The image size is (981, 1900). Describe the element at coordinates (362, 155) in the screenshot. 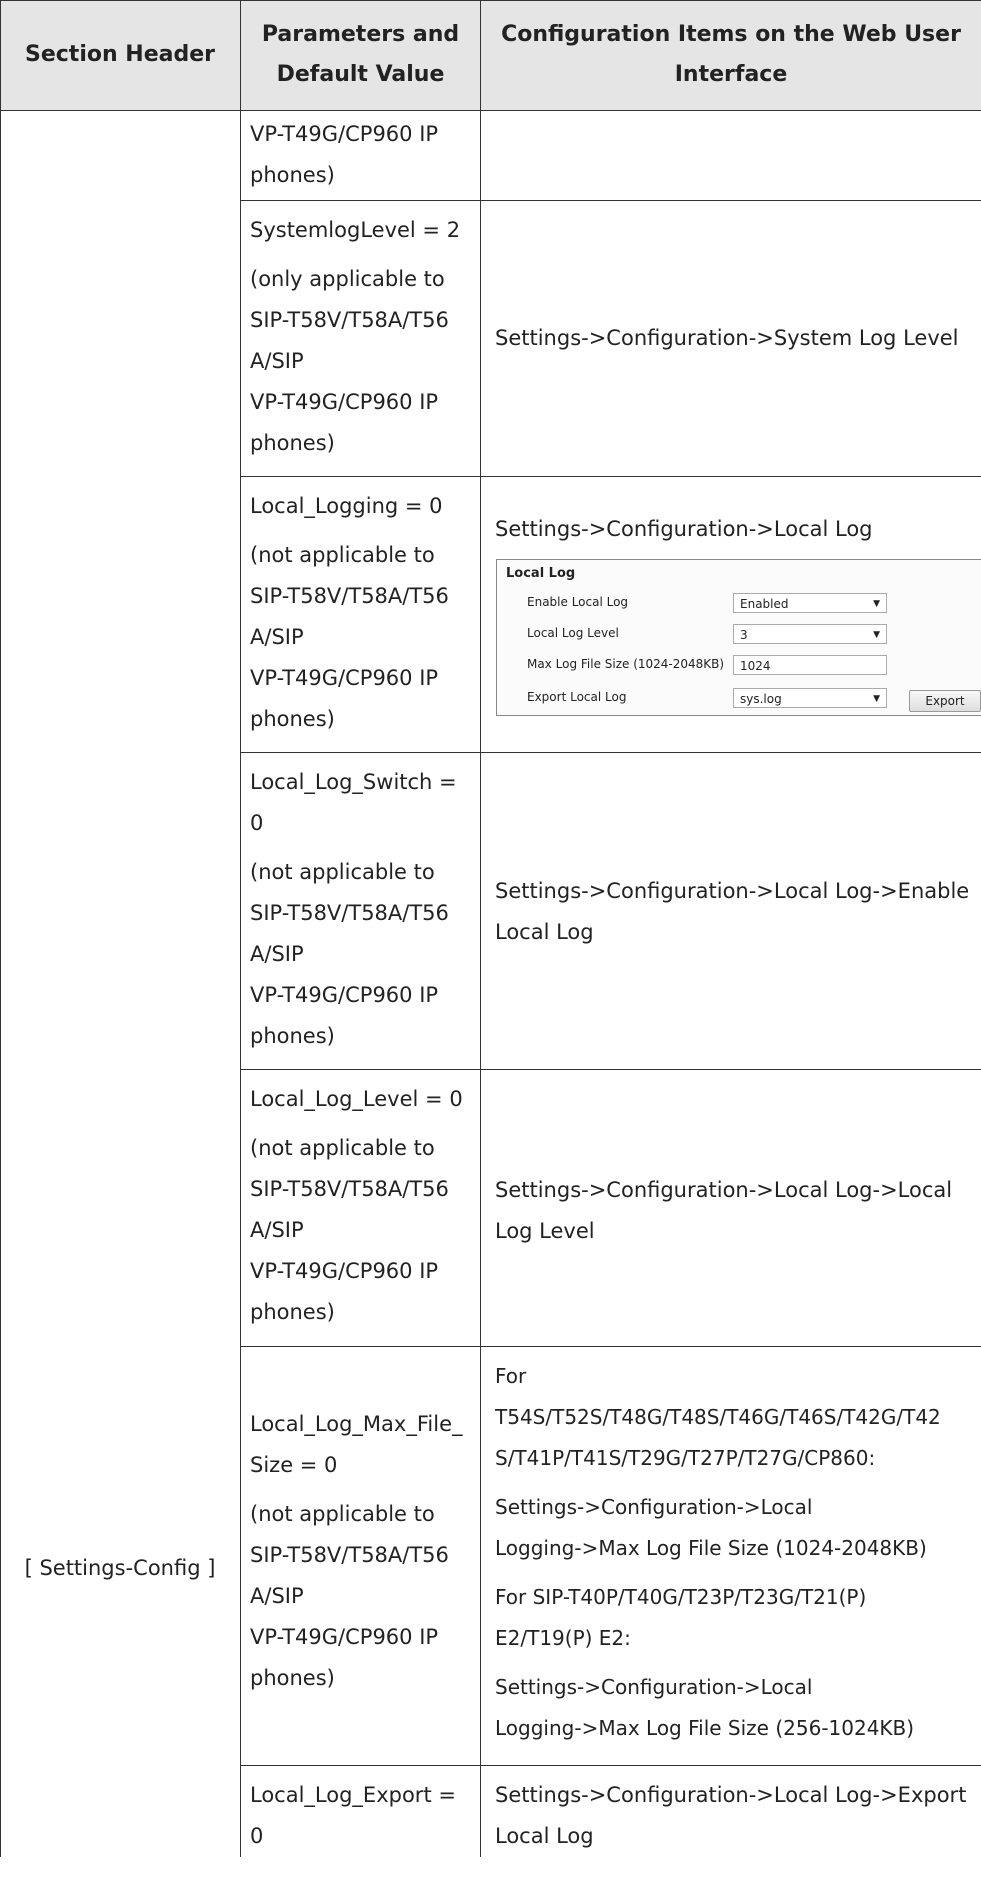

I see `row-1-param: VP-T49G/CP960 IP phones)` at that location.